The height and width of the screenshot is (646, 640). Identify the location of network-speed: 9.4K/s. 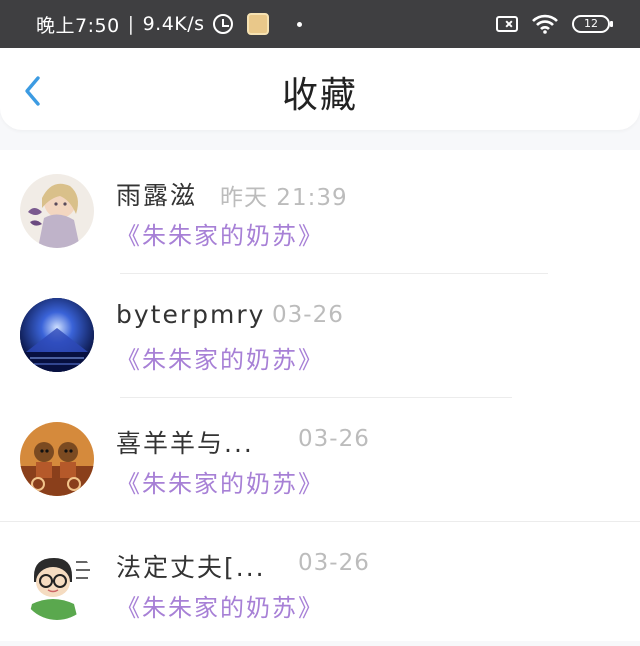
(173, 24).